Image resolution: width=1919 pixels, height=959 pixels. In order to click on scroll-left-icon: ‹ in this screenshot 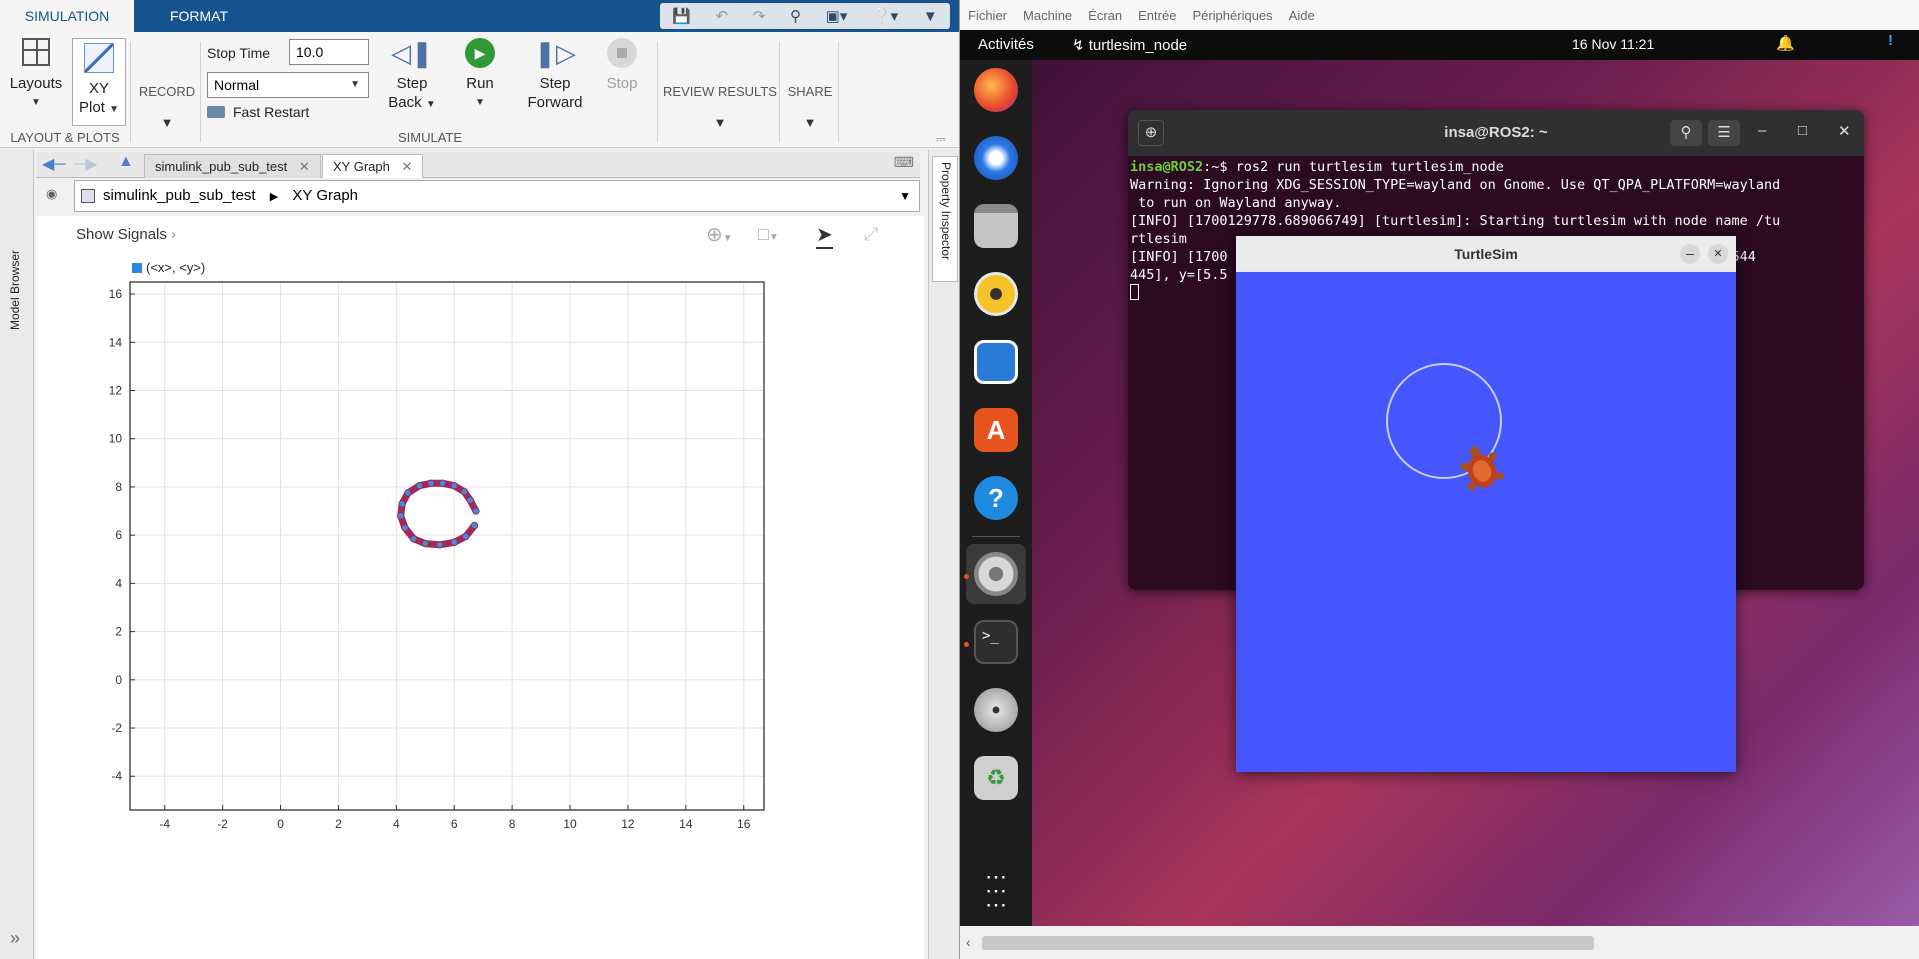, I will do `click(968, 942)`.